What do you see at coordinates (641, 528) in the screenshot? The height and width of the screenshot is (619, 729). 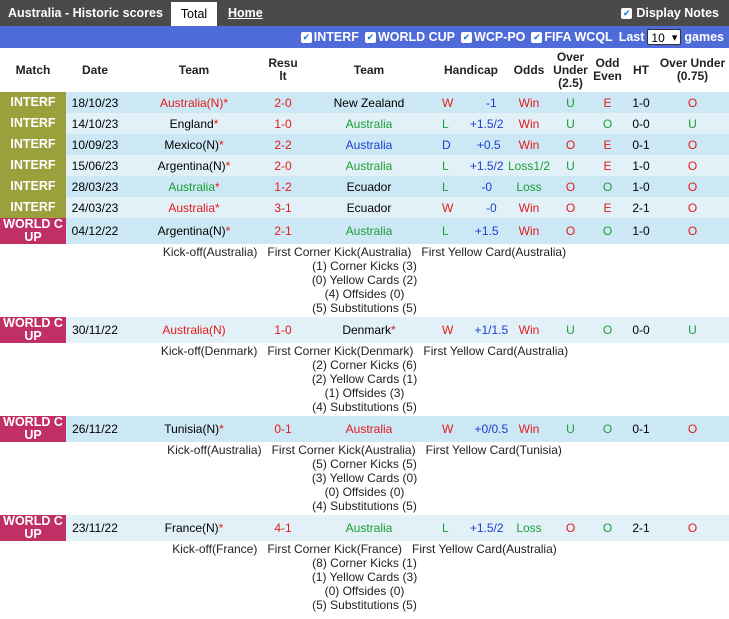 I see `halftime-score: 2-1` at bounding box center [641, 528].